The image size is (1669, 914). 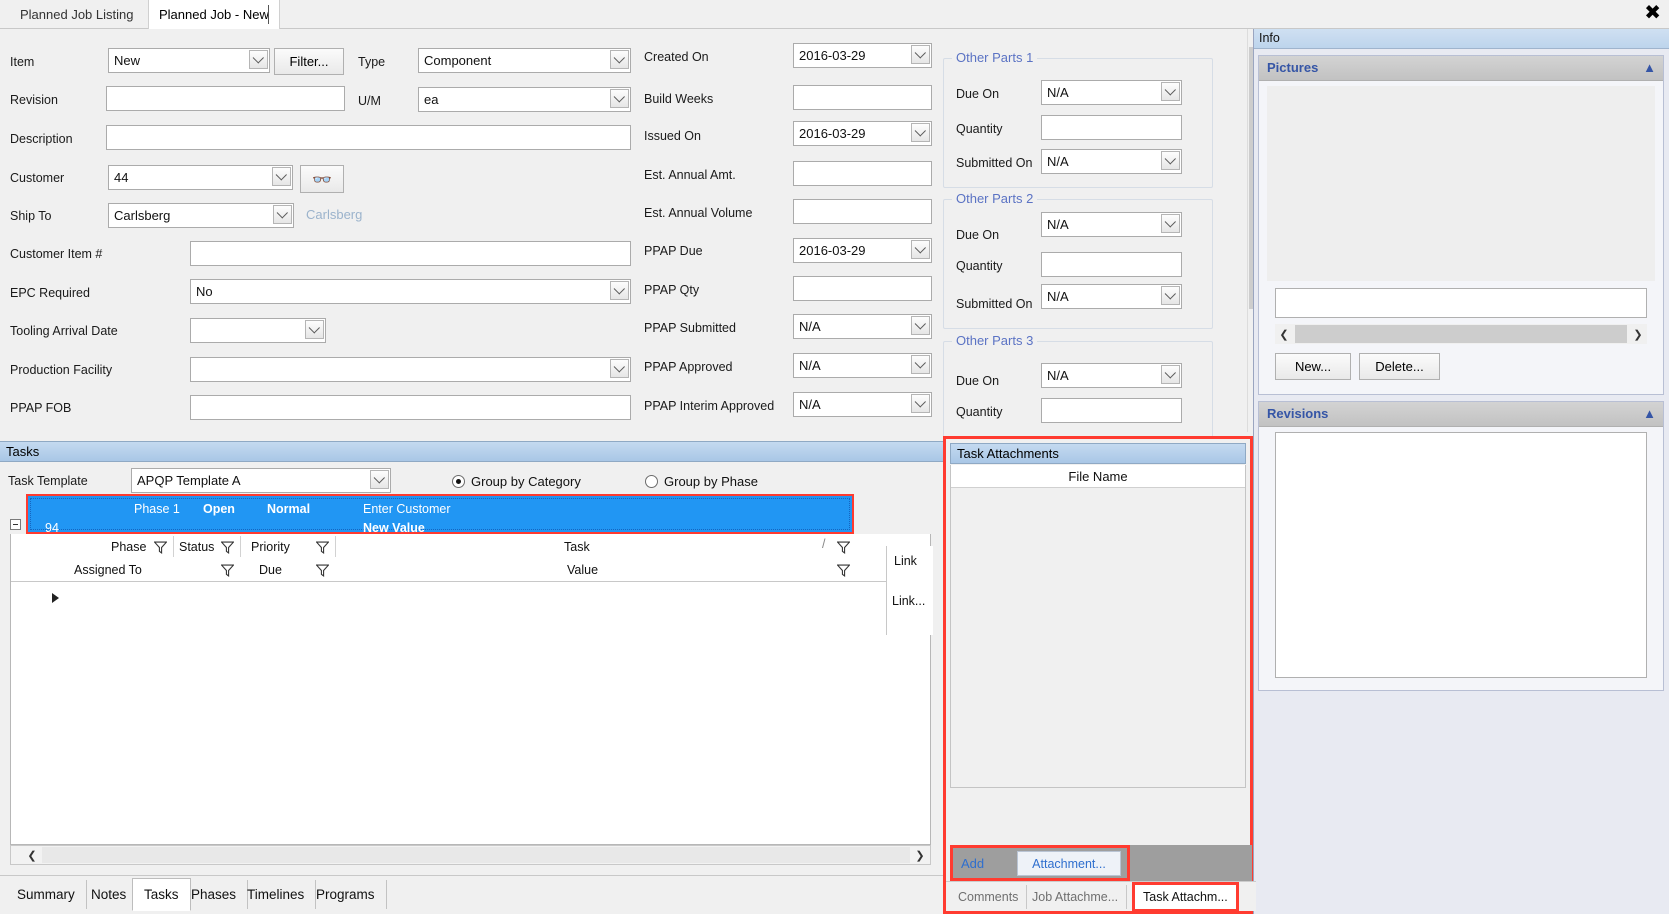 I want to click on op1-submitted-on-combo: N/A, so click(x=1111, y=161).